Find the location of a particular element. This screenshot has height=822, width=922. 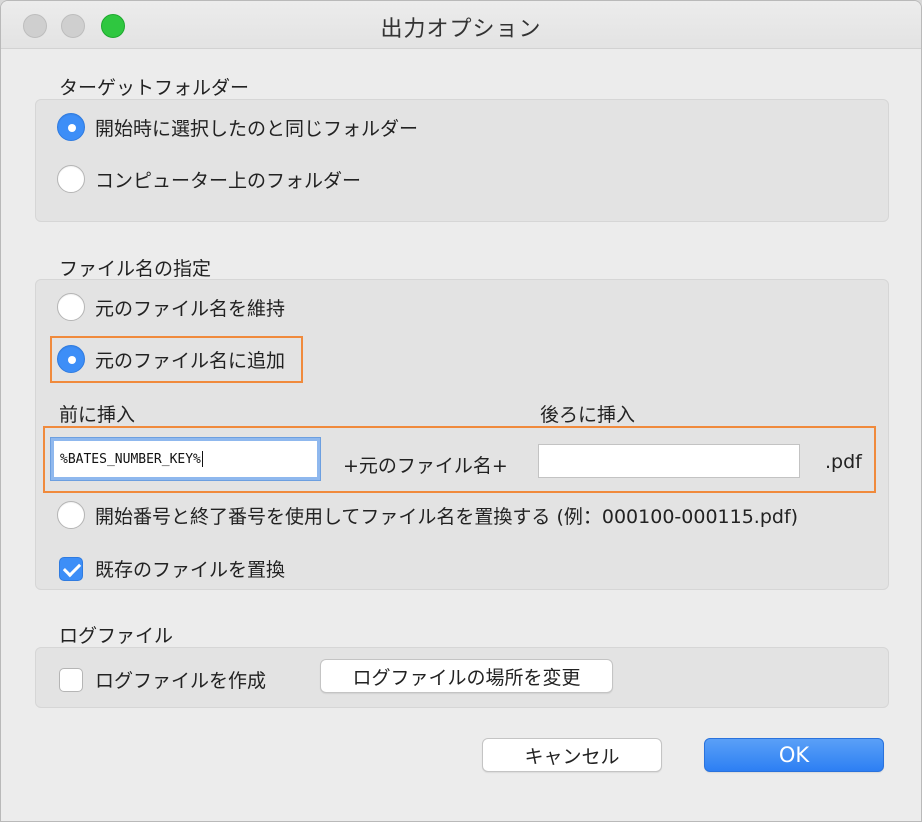

target-folder-same-option: 開始時に選択したのと同じフォルダー is located at coordinates (237, 127).